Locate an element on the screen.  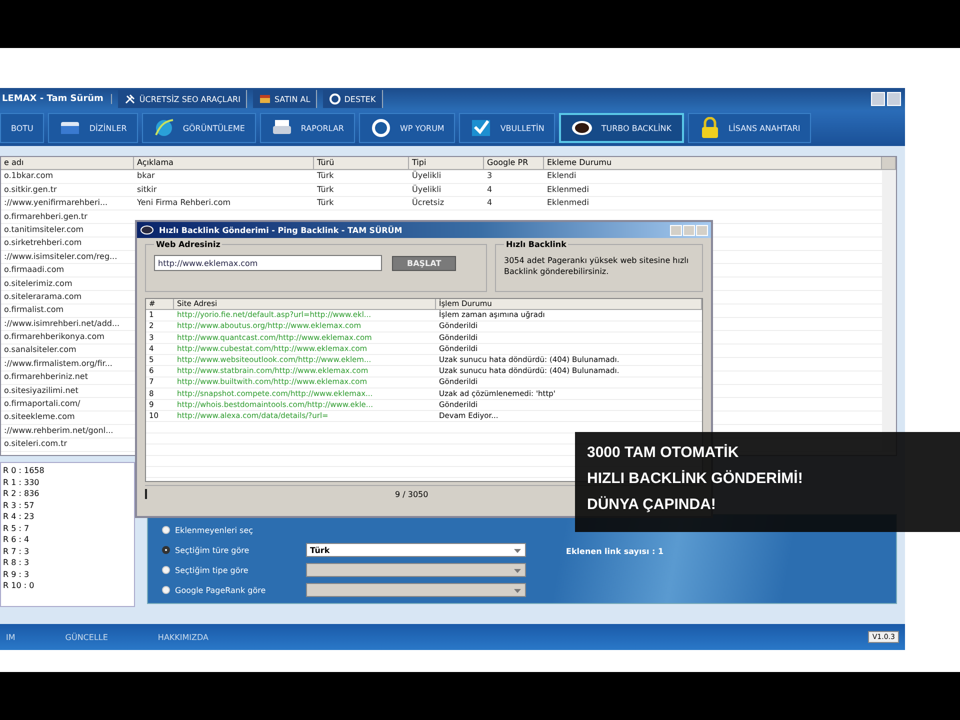
radio-button: Seçtiğim tipe göre is located at coordinates (230, 570).